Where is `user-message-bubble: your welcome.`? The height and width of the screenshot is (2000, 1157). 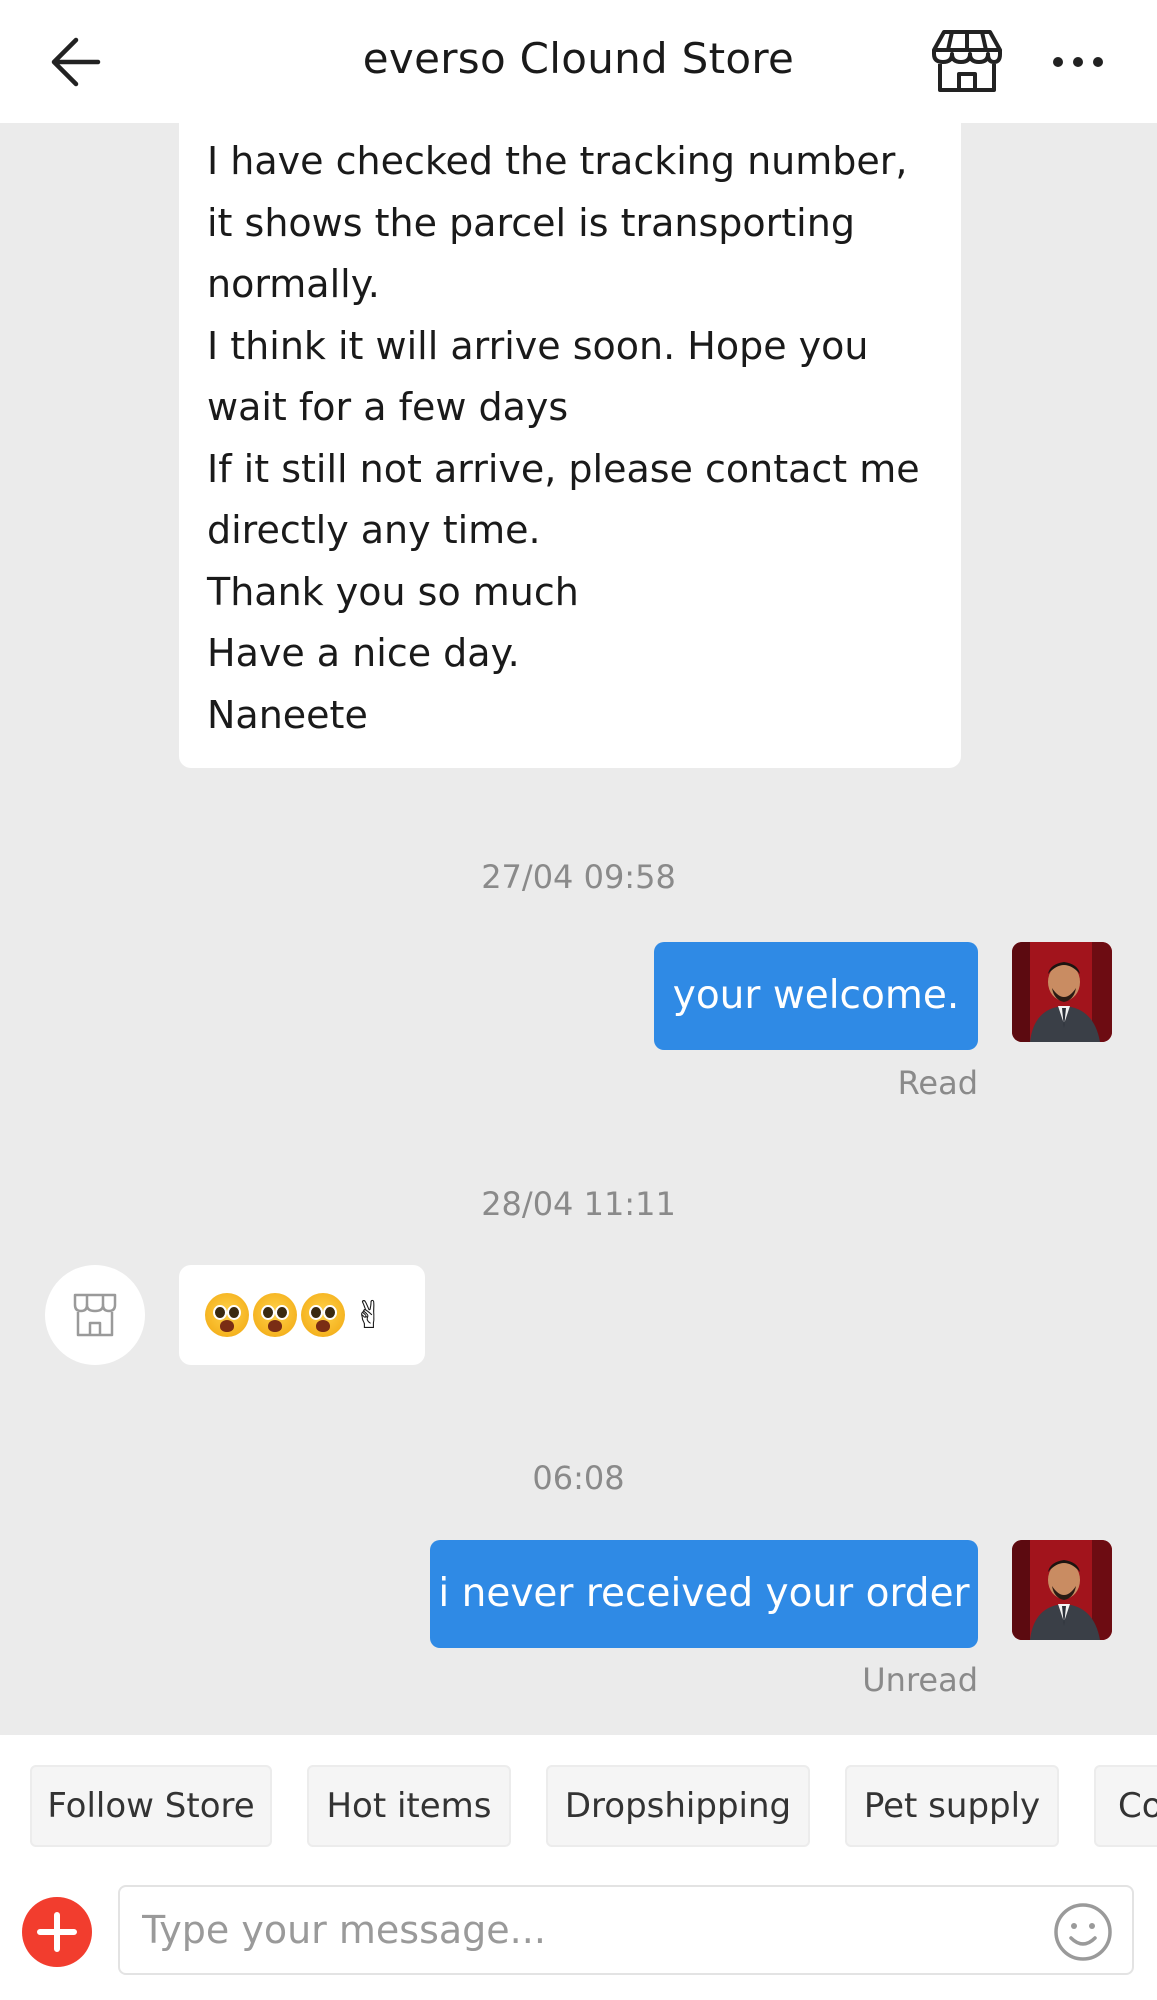 user-message-bubble: your welcome. is located at coordinates (816, 996).